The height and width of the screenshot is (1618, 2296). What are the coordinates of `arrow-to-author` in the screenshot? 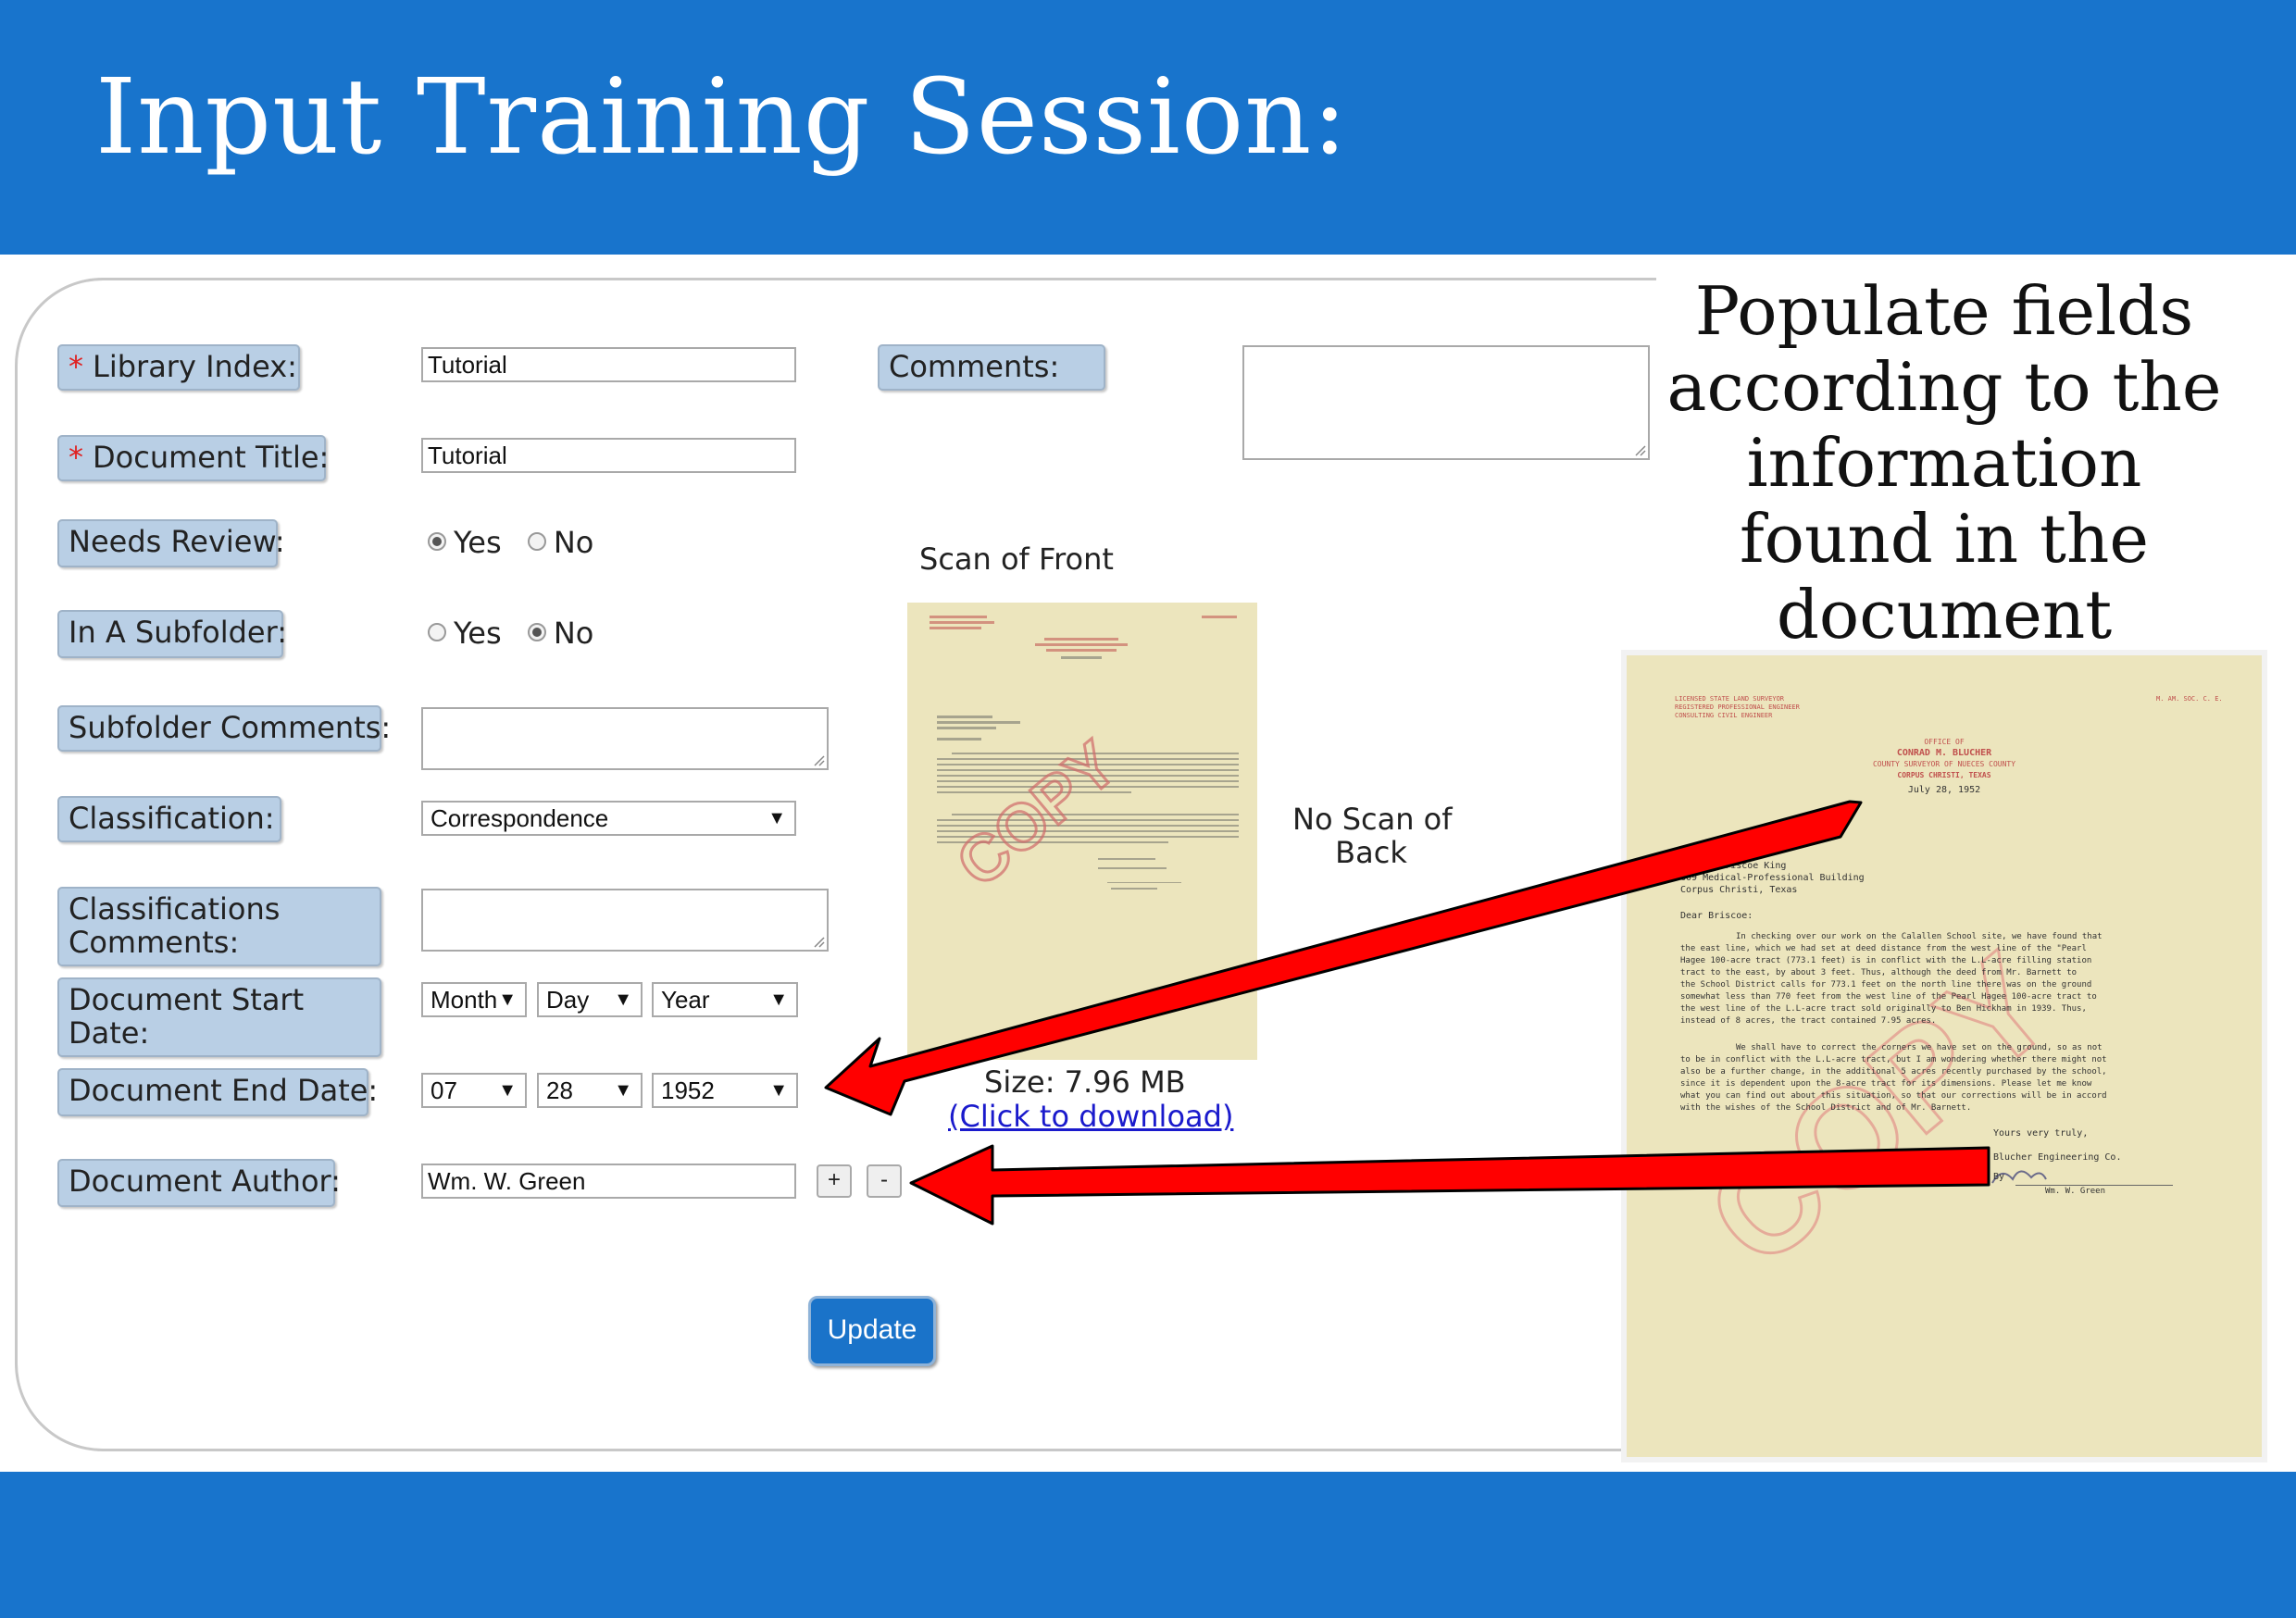 It's located at (1449, 1185).